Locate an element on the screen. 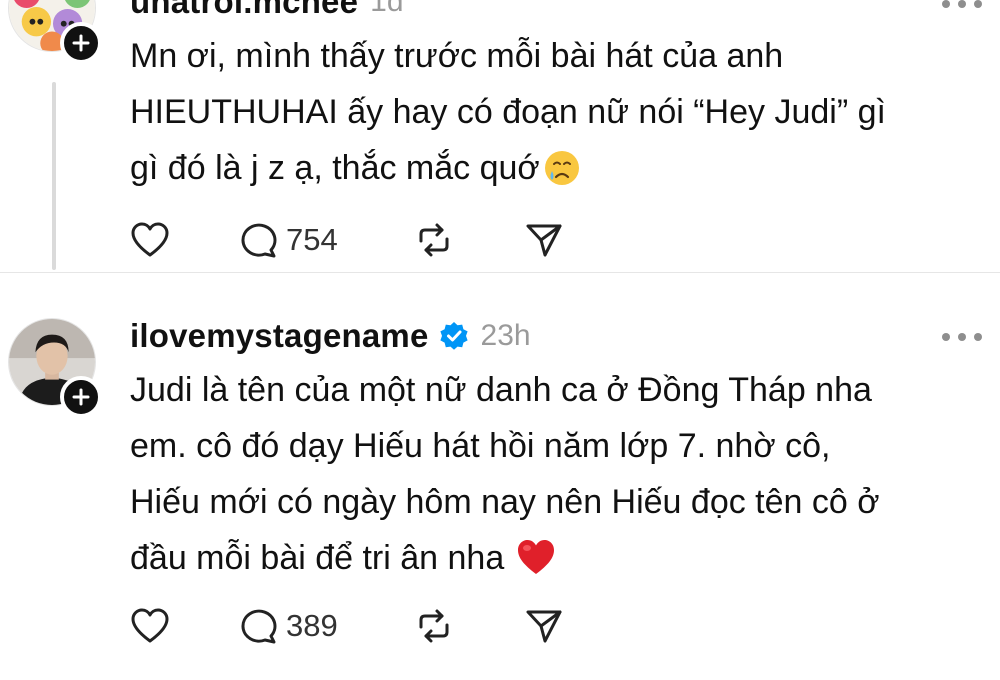 The image size is (1000, 680). comment-button: 389 is located at coordinates (326, 626).